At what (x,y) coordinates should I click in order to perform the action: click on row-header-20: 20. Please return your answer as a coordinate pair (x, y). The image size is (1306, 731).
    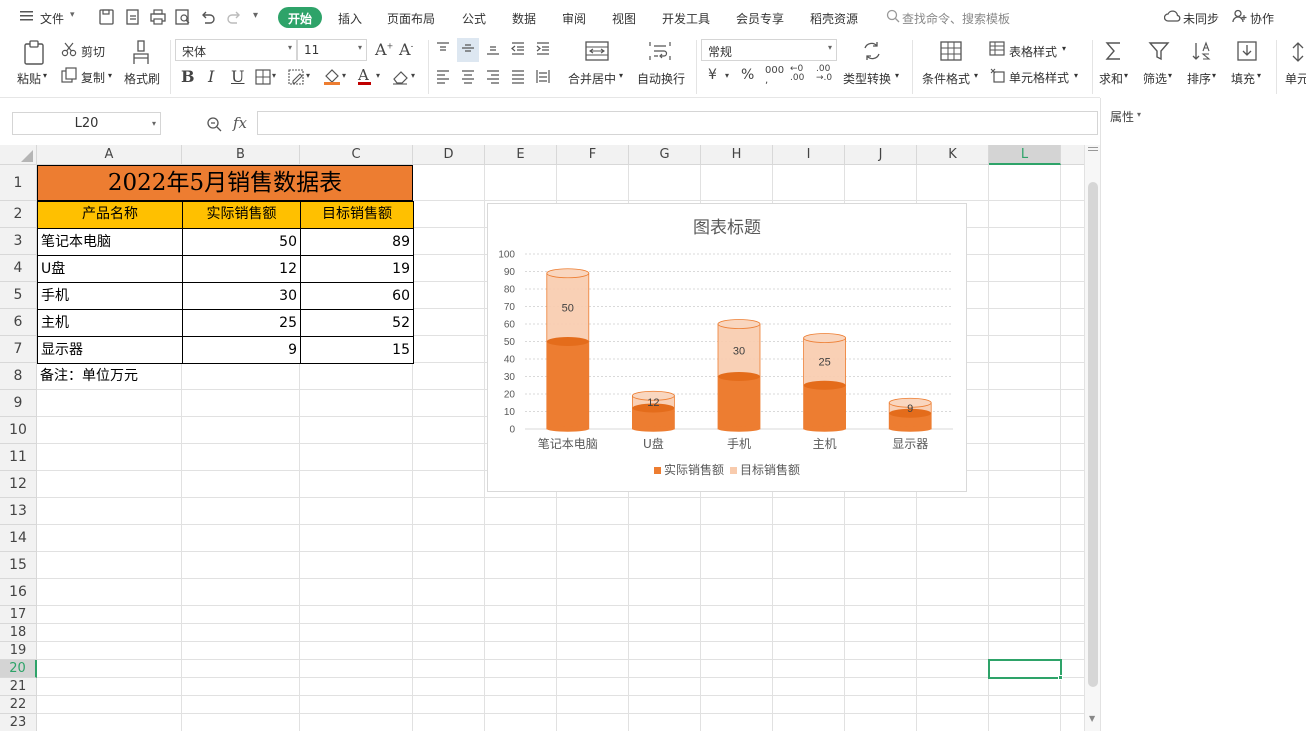
    Looking at the image, I should click on (18, 669).